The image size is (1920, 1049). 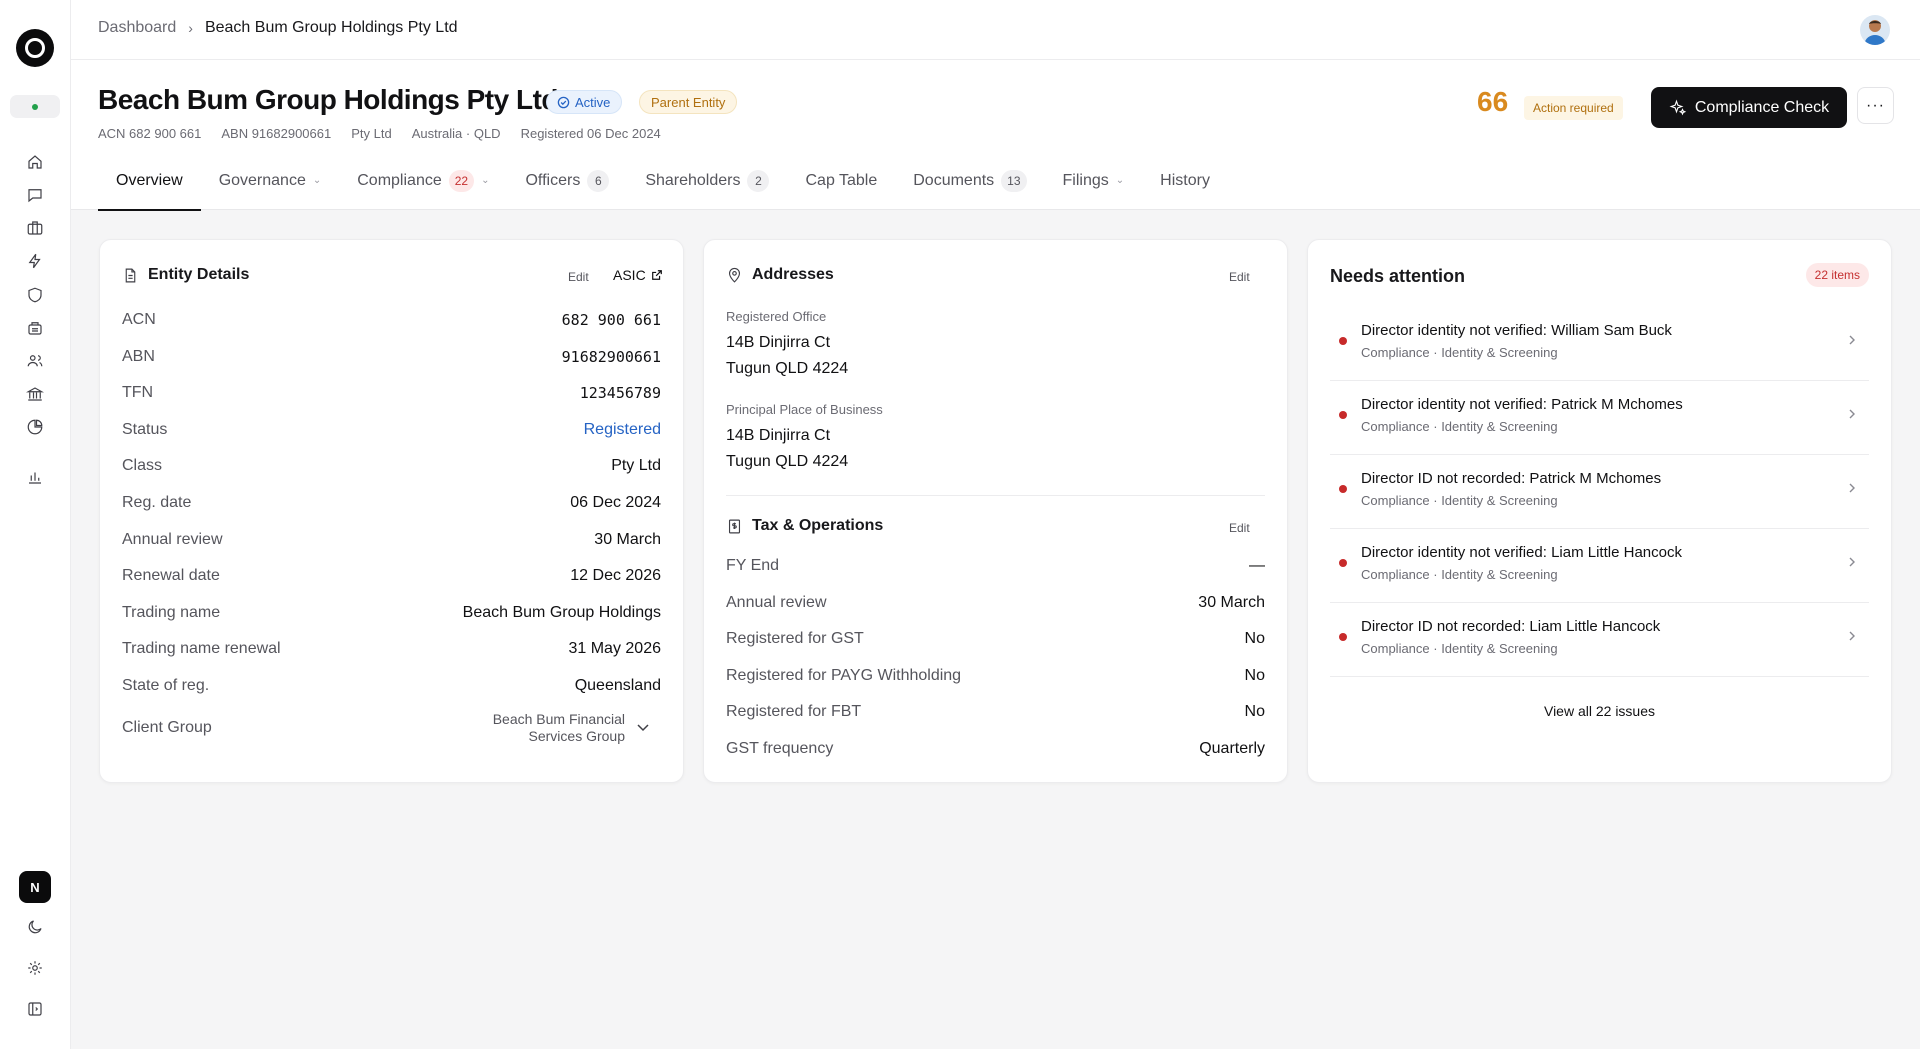 I want to click on home-icon, so click(x=35, y=162).